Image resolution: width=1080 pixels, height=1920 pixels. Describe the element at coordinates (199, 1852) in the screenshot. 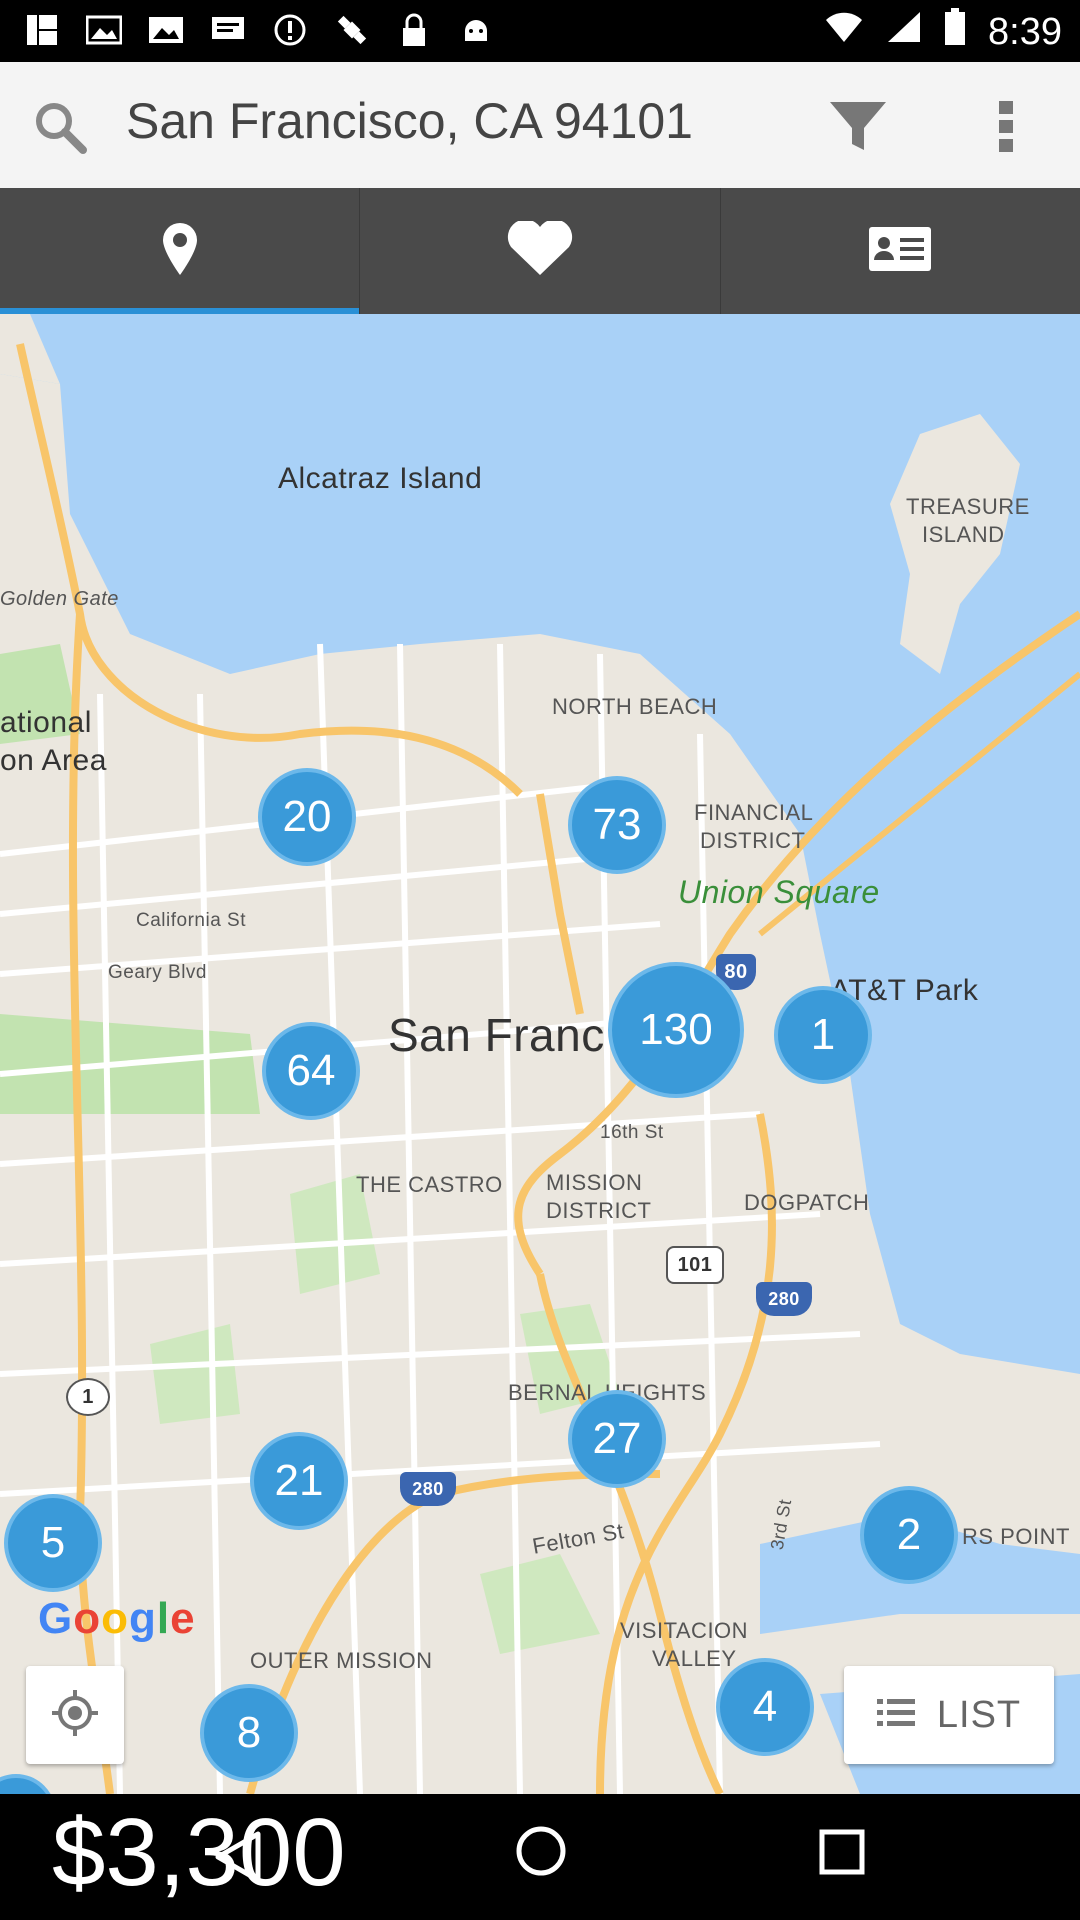

I see `price-overlay: $3,300` at that location.